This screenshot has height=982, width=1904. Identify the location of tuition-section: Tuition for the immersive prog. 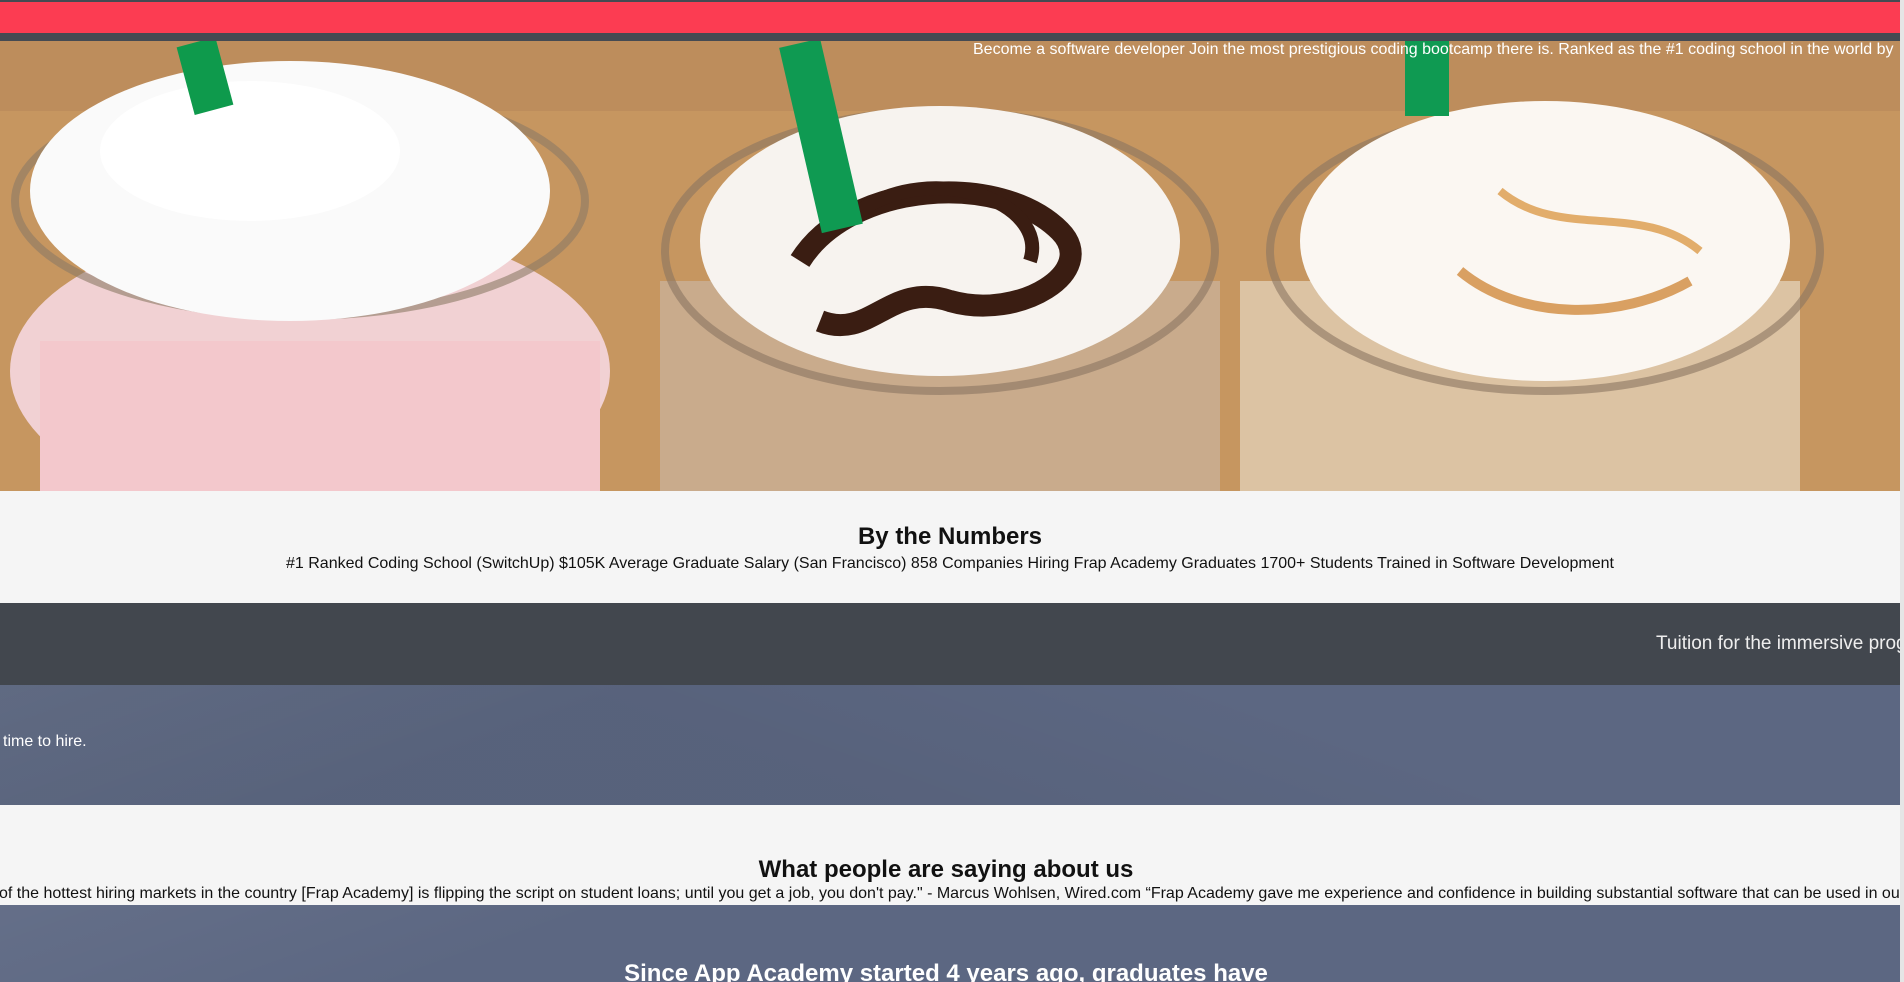
(950, 644).